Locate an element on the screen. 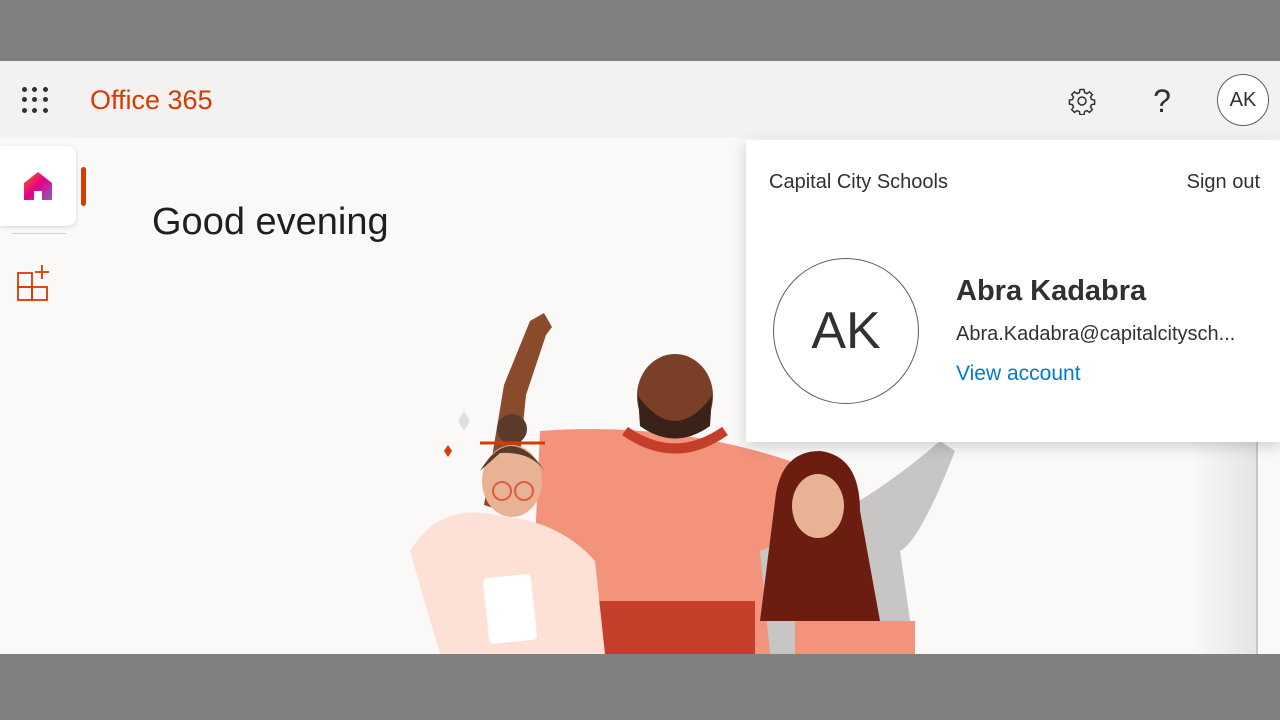  top-header: Office 365 ? AK is located at coordinates (640, 99).